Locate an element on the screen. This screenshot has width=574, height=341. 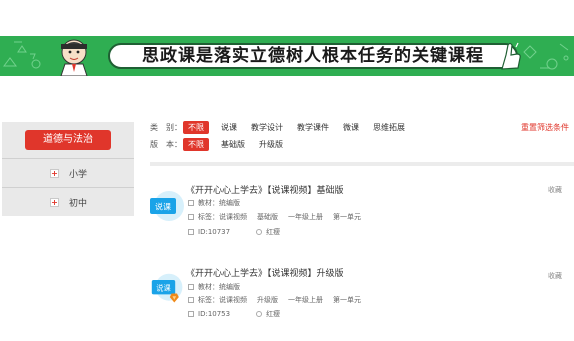
sidebar-header: 道德与法治 is located at coordinates (68, 140).